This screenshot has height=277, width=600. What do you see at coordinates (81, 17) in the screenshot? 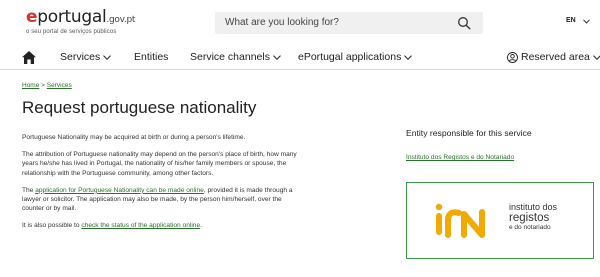
I see `logo-wordmark: eportugal.gov.pt` at bounding box center [81, 17].